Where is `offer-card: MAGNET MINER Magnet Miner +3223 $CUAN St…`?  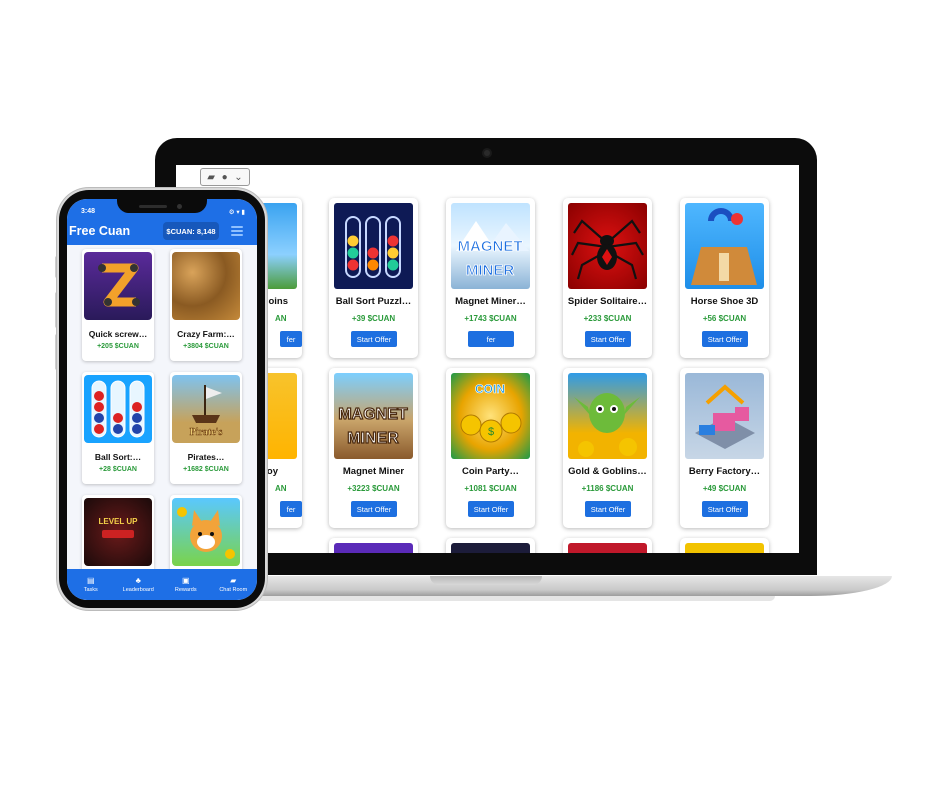
offer-card: MAGNET MINER Magnet Miner +3223 $CUAN St… is located at coordinates (373, 448).